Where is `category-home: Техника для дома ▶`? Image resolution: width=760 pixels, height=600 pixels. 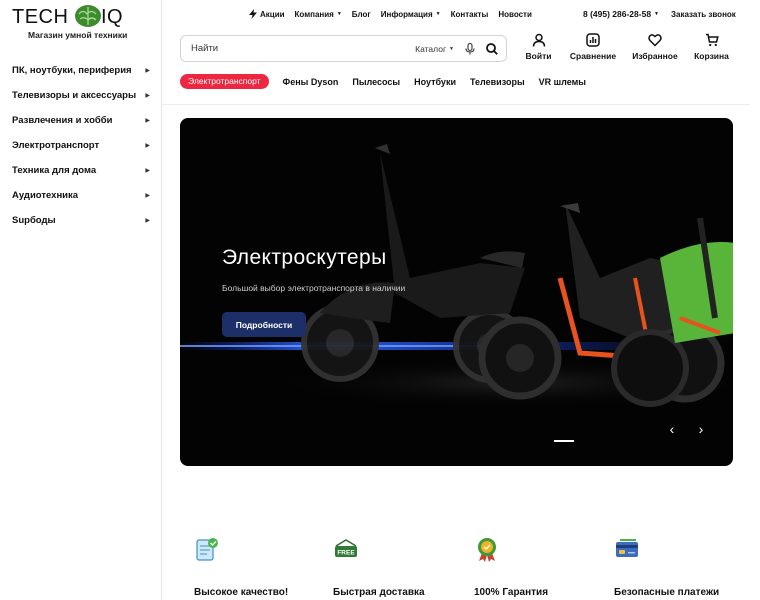
category-home: Техника для дома ▶ is located at coordinates (81, 170).